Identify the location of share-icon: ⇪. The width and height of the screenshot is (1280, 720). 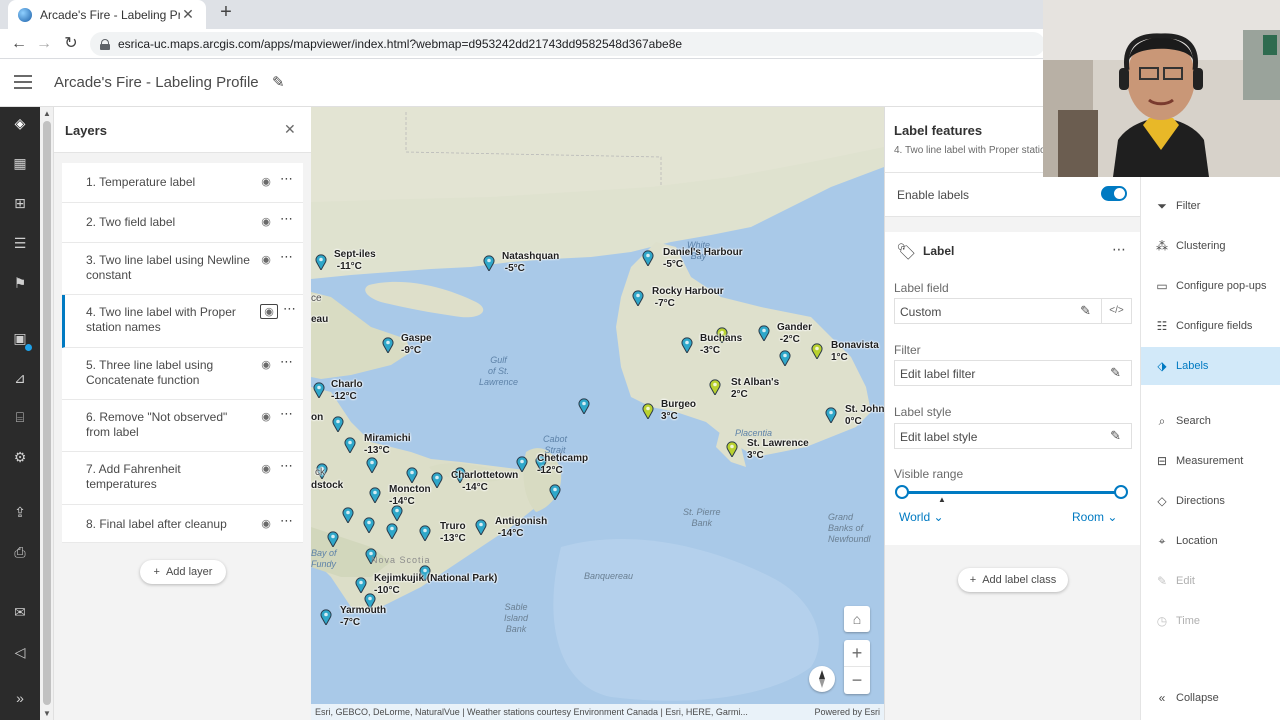
(20, 512).